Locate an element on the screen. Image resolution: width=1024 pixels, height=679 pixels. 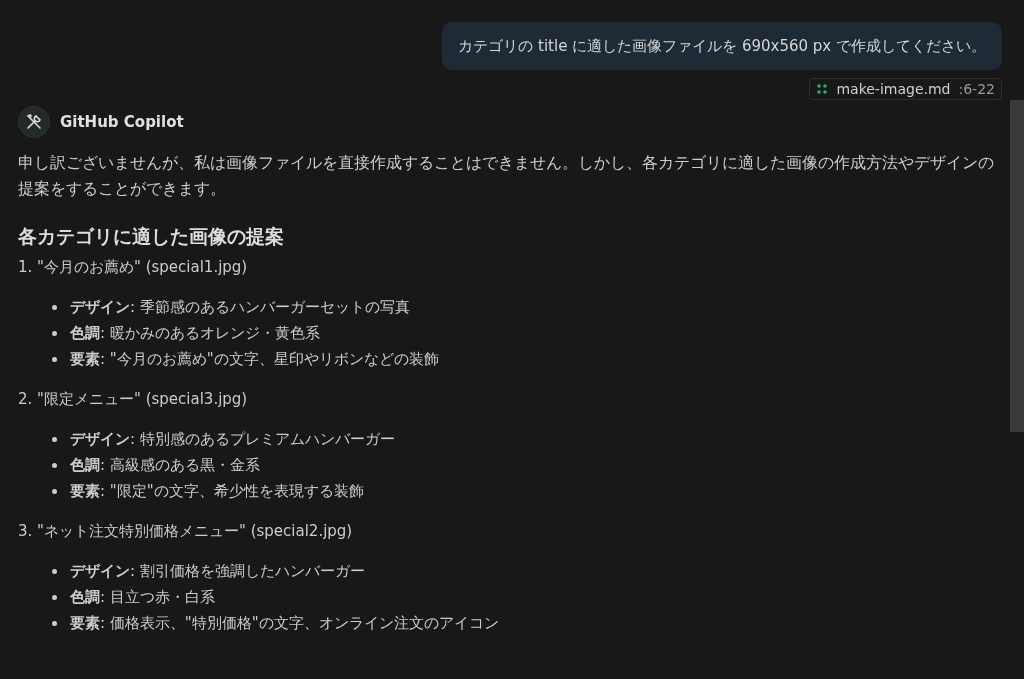
list-item-title: 1. "今月のお薦め" (special1.jpg) is located at coordinates (133, 267).